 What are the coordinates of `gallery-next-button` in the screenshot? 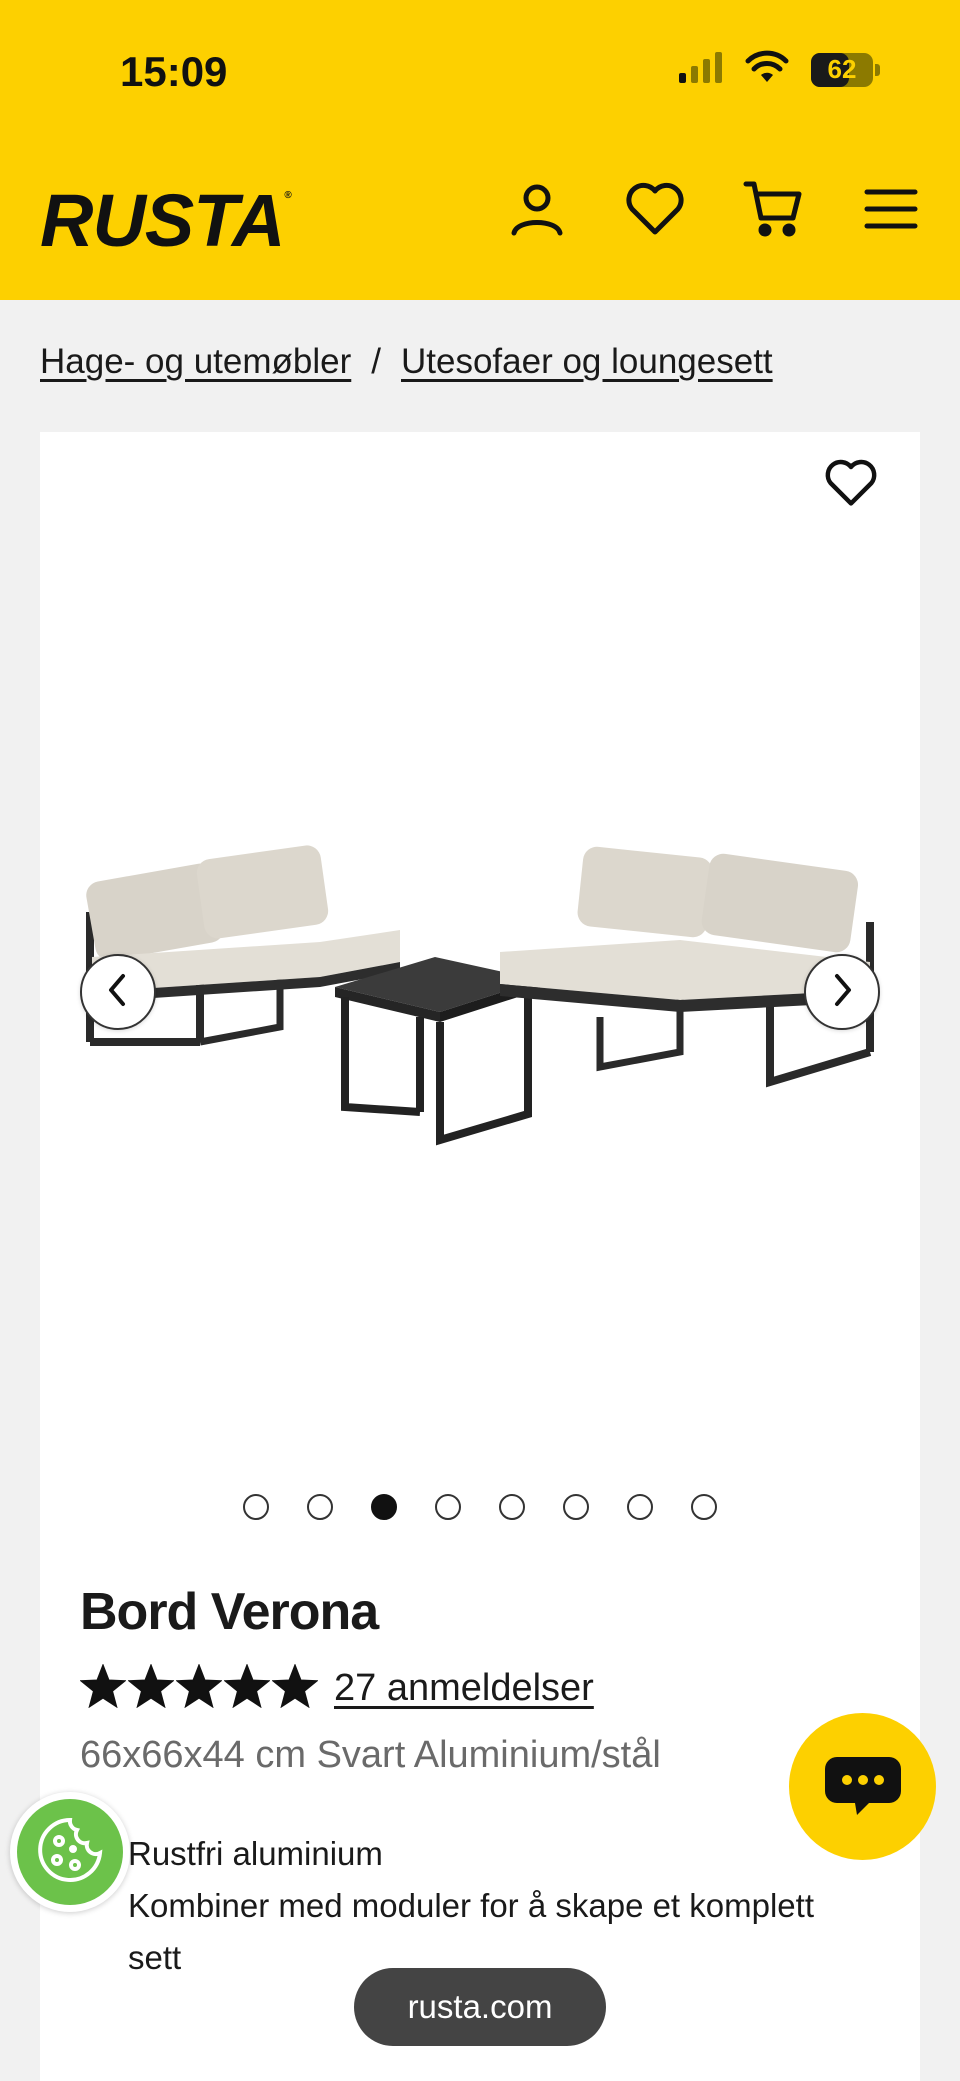 It's located at (842, 992).